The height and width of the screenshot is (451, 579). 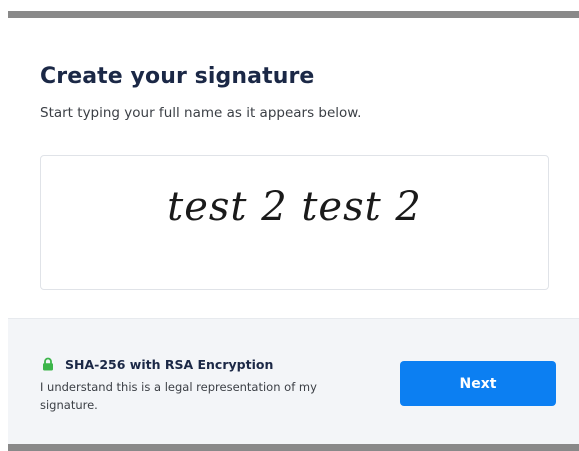 I want to click on encryption-label: SHA-256 with RSA Encryption, so click(x=169, y=364).